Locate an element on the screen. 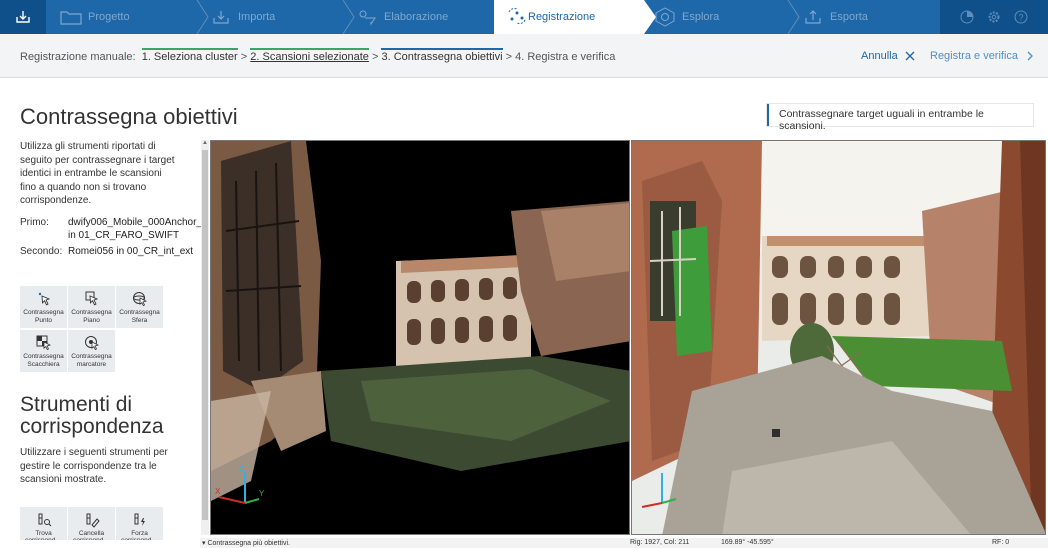 This screenshot has height=548, width=1048. chevron-right-icon is located at coordinates (1030, 56).